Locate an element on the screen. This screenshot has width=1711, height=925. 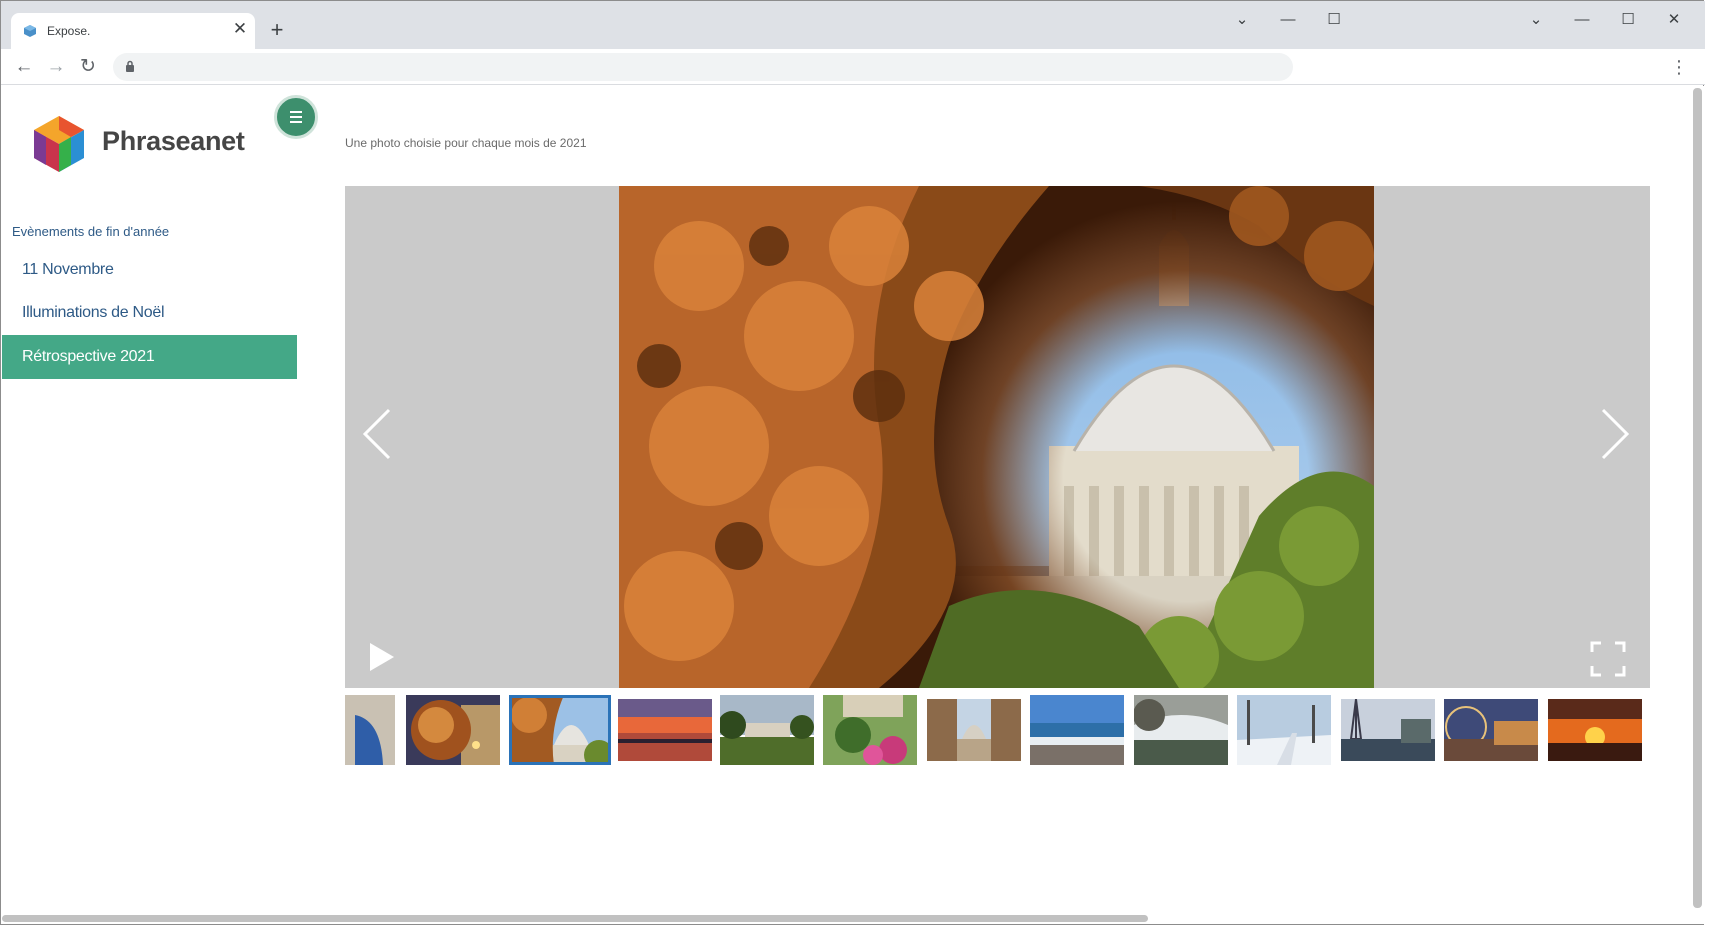
minimize-icon: — is located at coordinates (1288, 20).